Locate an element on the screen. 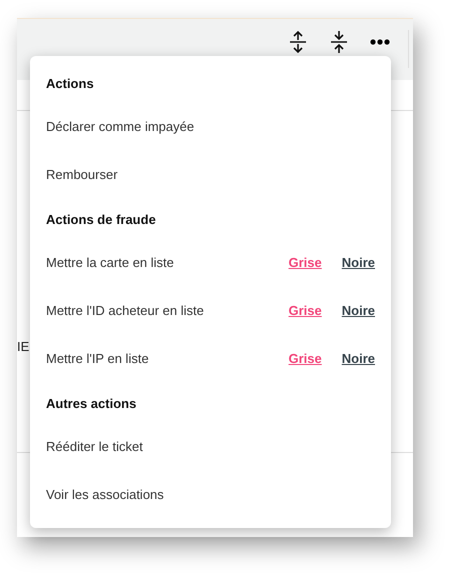 This screenshot has height=585, width=461. menu-item: Rééditer le ticket is located at coordinates (210, 446).